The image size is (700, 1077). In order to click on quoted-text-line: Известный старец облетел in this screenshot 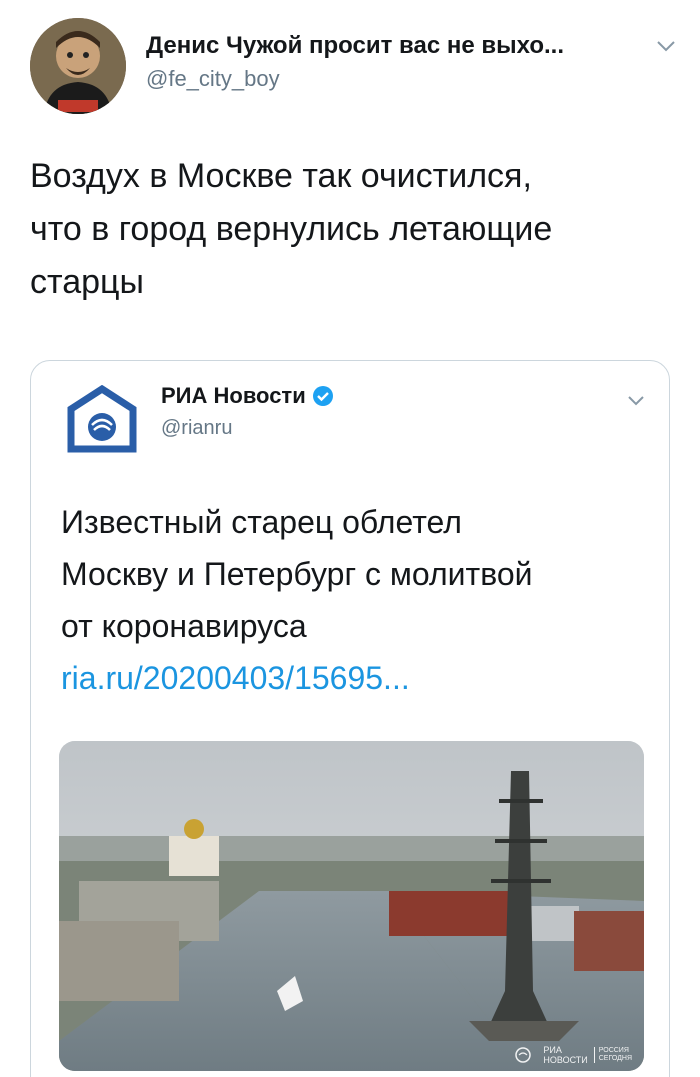, I will do `click(261, 522)`.